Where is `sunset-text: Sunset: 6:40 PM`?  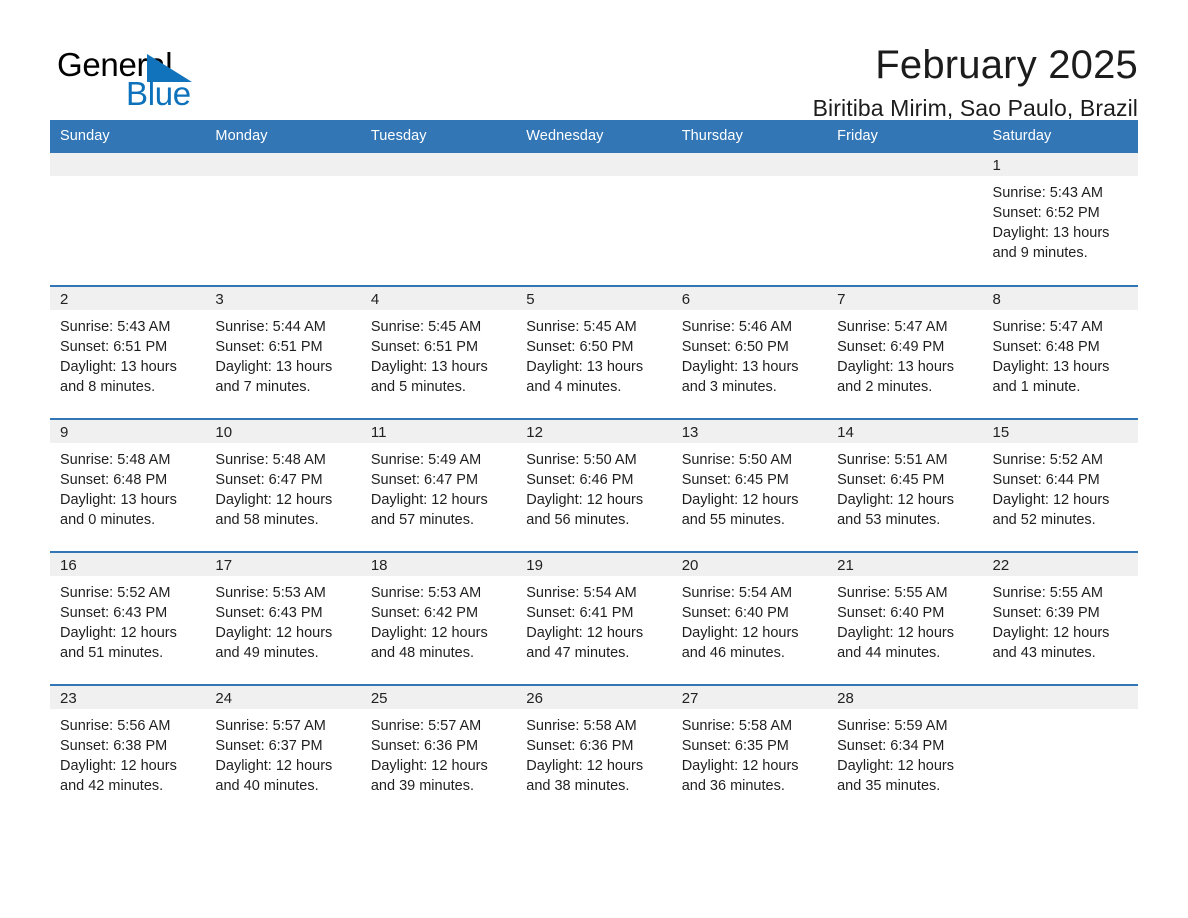
sunset-text: Sunset: 6:40 PM is located at coordinates (735, 613).